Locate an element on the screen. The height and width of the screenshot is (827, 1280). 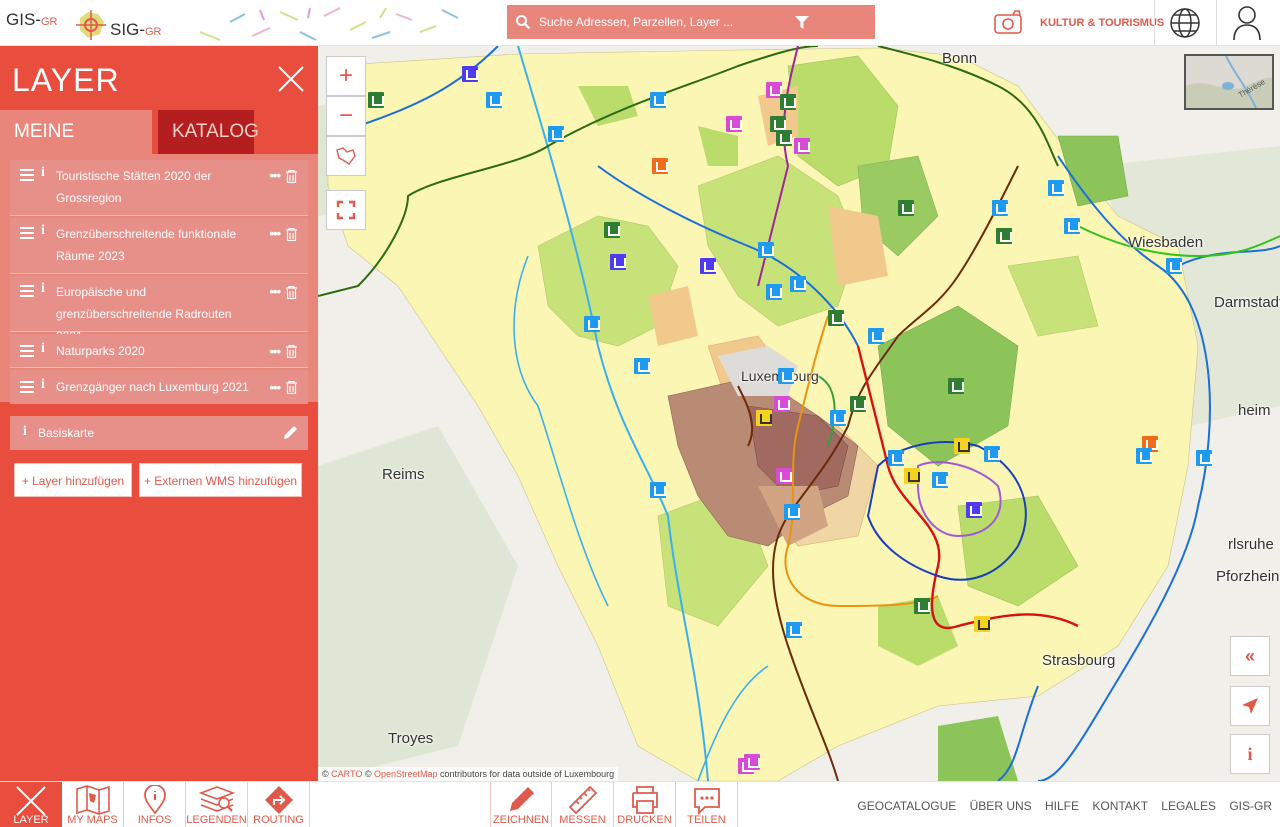
region-extent-button is located at coordinates (346, 156).